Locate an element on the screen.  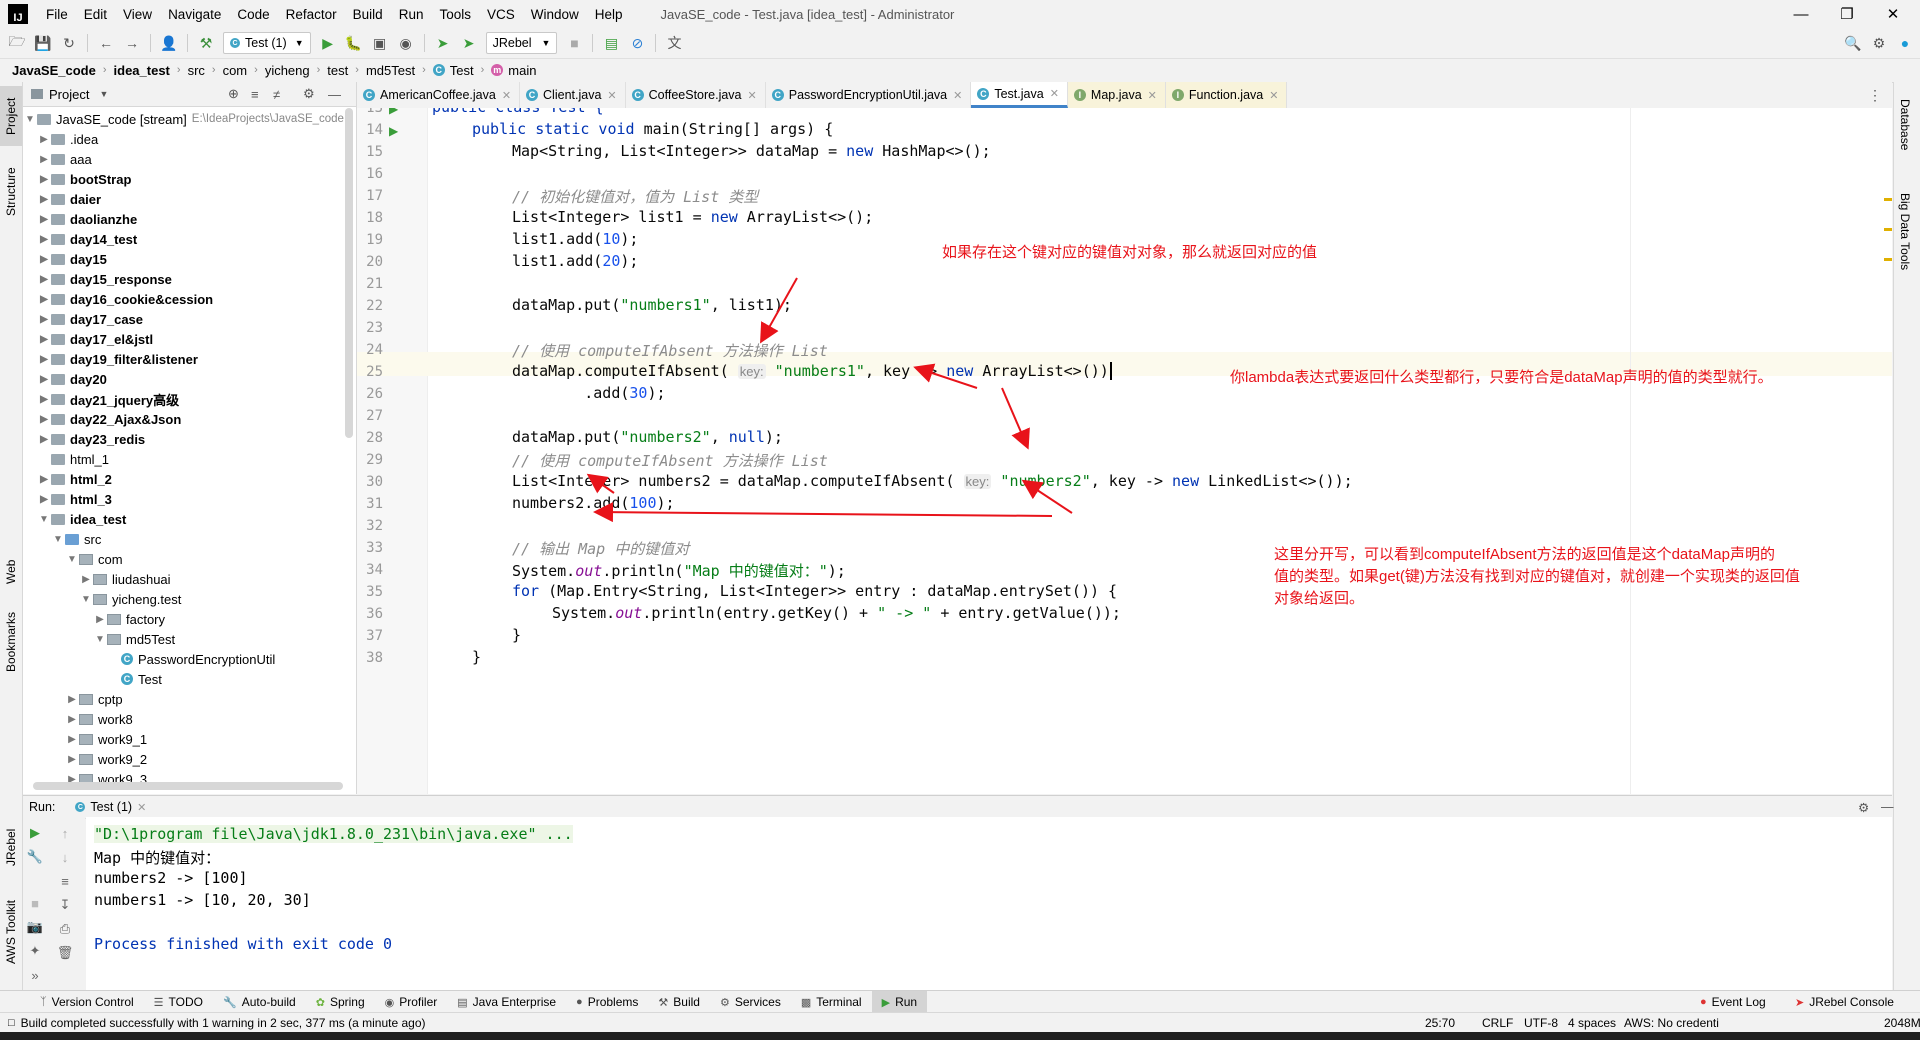
menu-navigate: Navigate is located at coordinates (194, 14).